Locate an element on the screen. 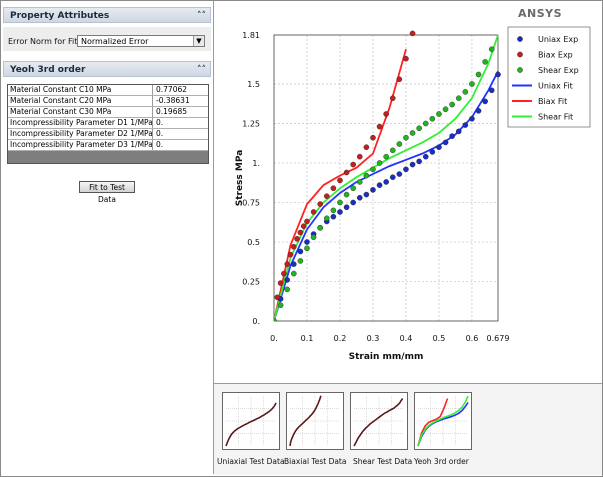  property-attributes-header: Property Attributes ˄˄ is located at coordinates (107, 15).